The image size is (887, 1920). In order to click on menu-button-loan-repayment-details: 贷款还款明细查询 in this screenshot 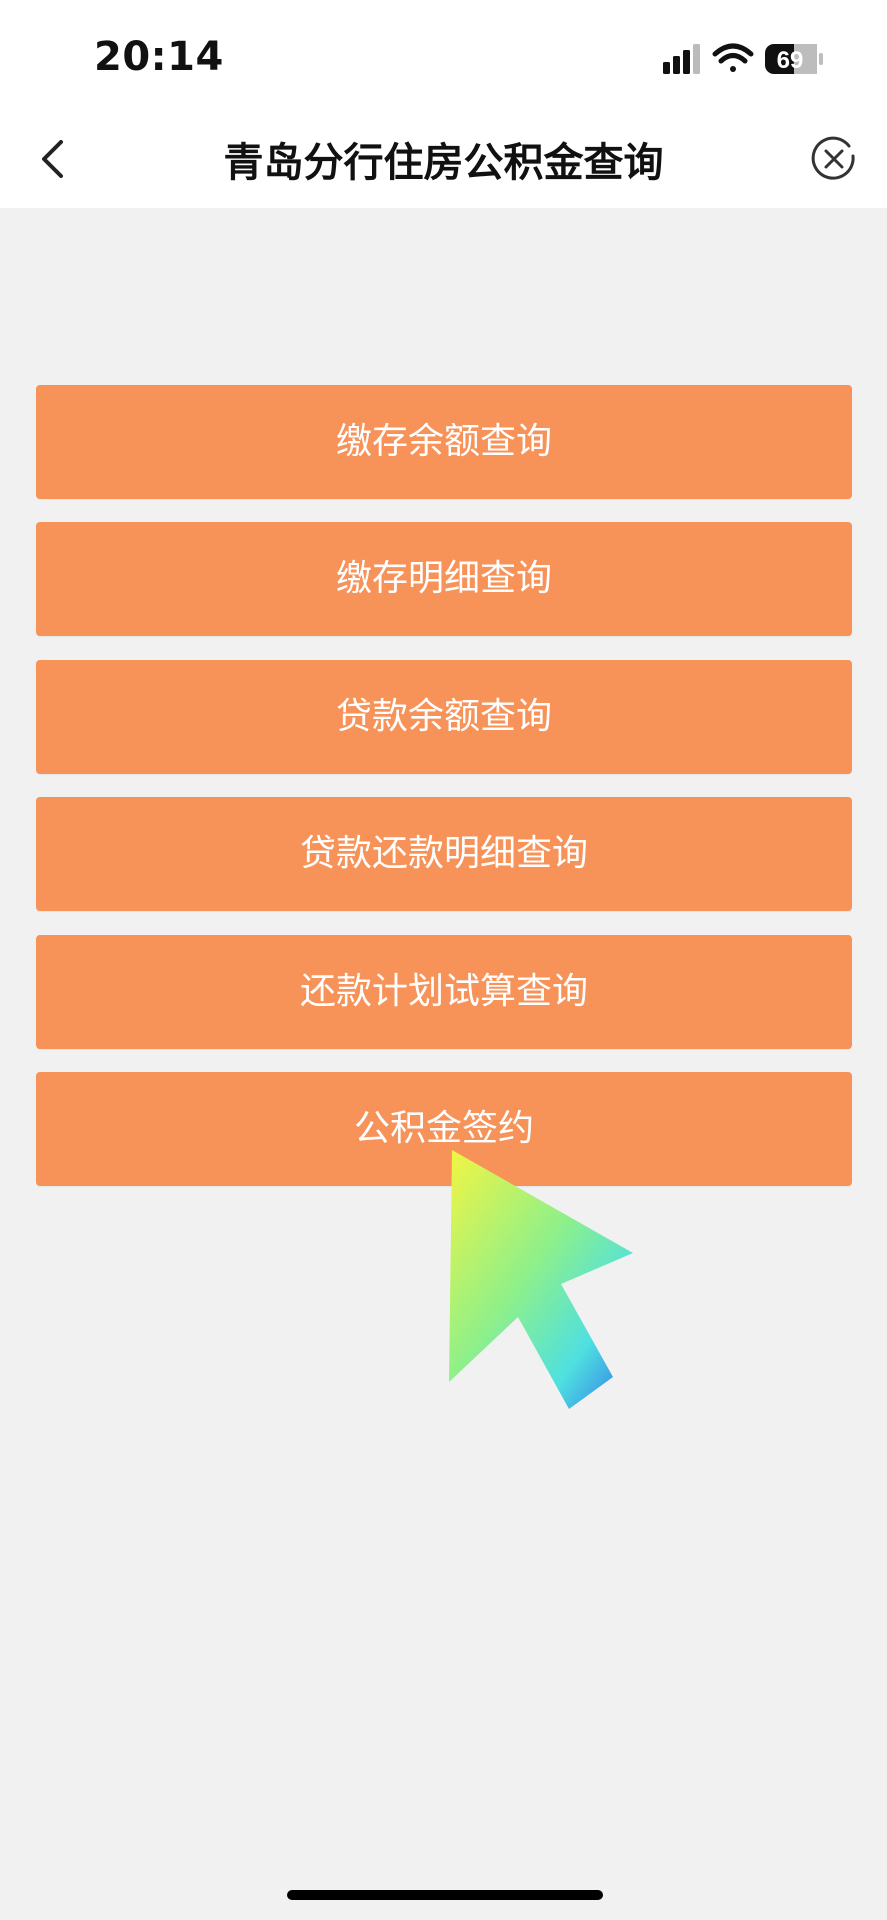, I will do `click(444, 854)`.